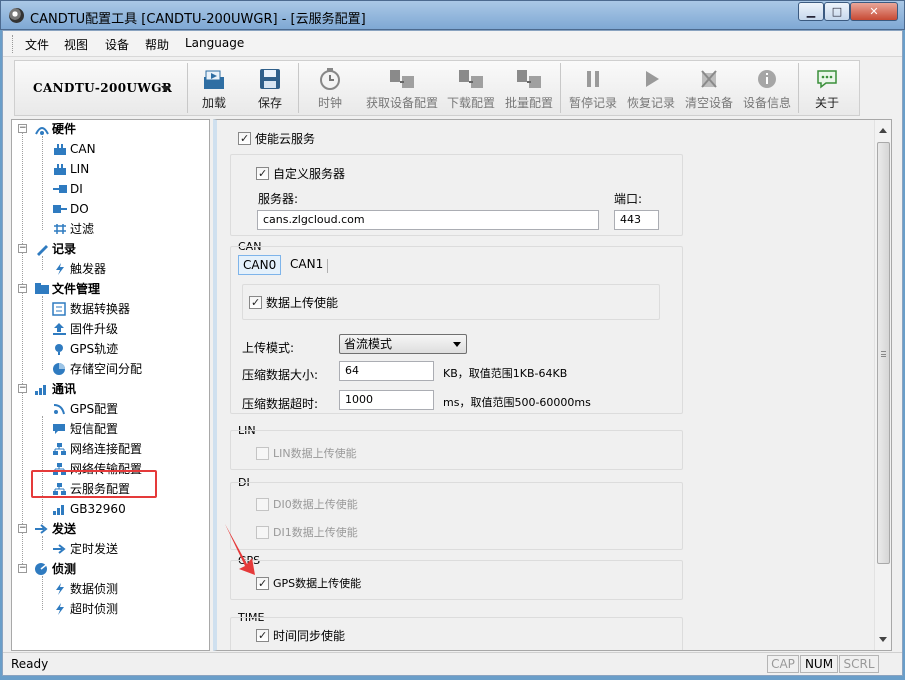  I want to click on expander-record: −, so click(22, 248).